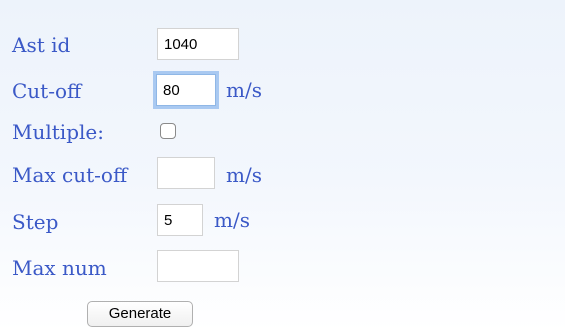 The width and height of the screenshot is (565, 331). Describe the element at coordinates (35, 222) in the screenshot. I see `step-label: Step` at that location.